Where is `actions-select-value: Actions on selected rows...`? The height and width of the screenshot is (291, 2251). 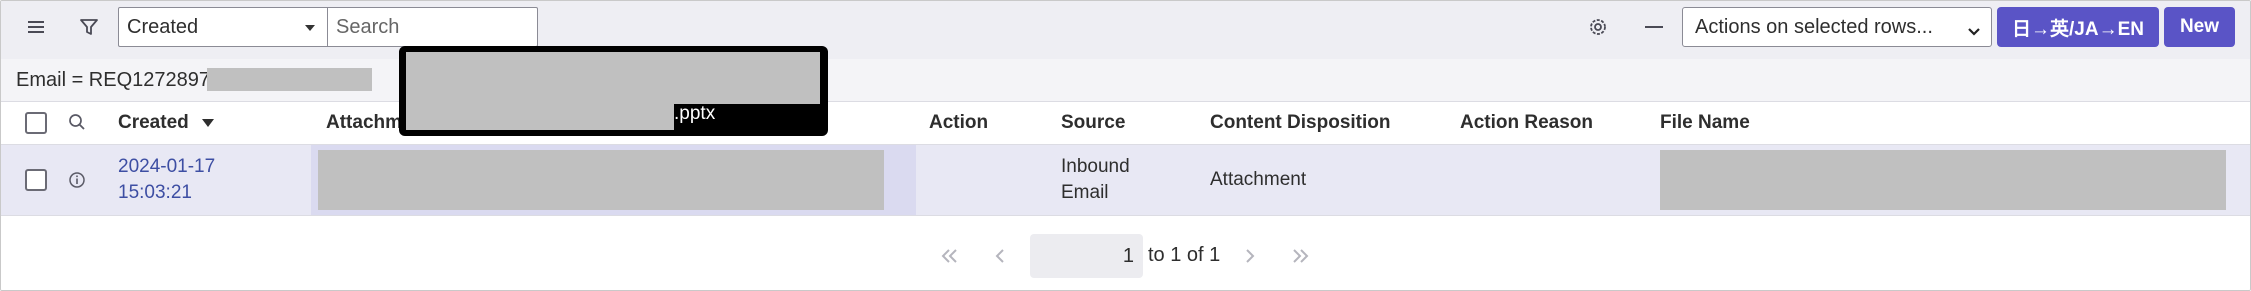
actions-select-value: Actions on selected rows... is located at coordinates (1814, 27).